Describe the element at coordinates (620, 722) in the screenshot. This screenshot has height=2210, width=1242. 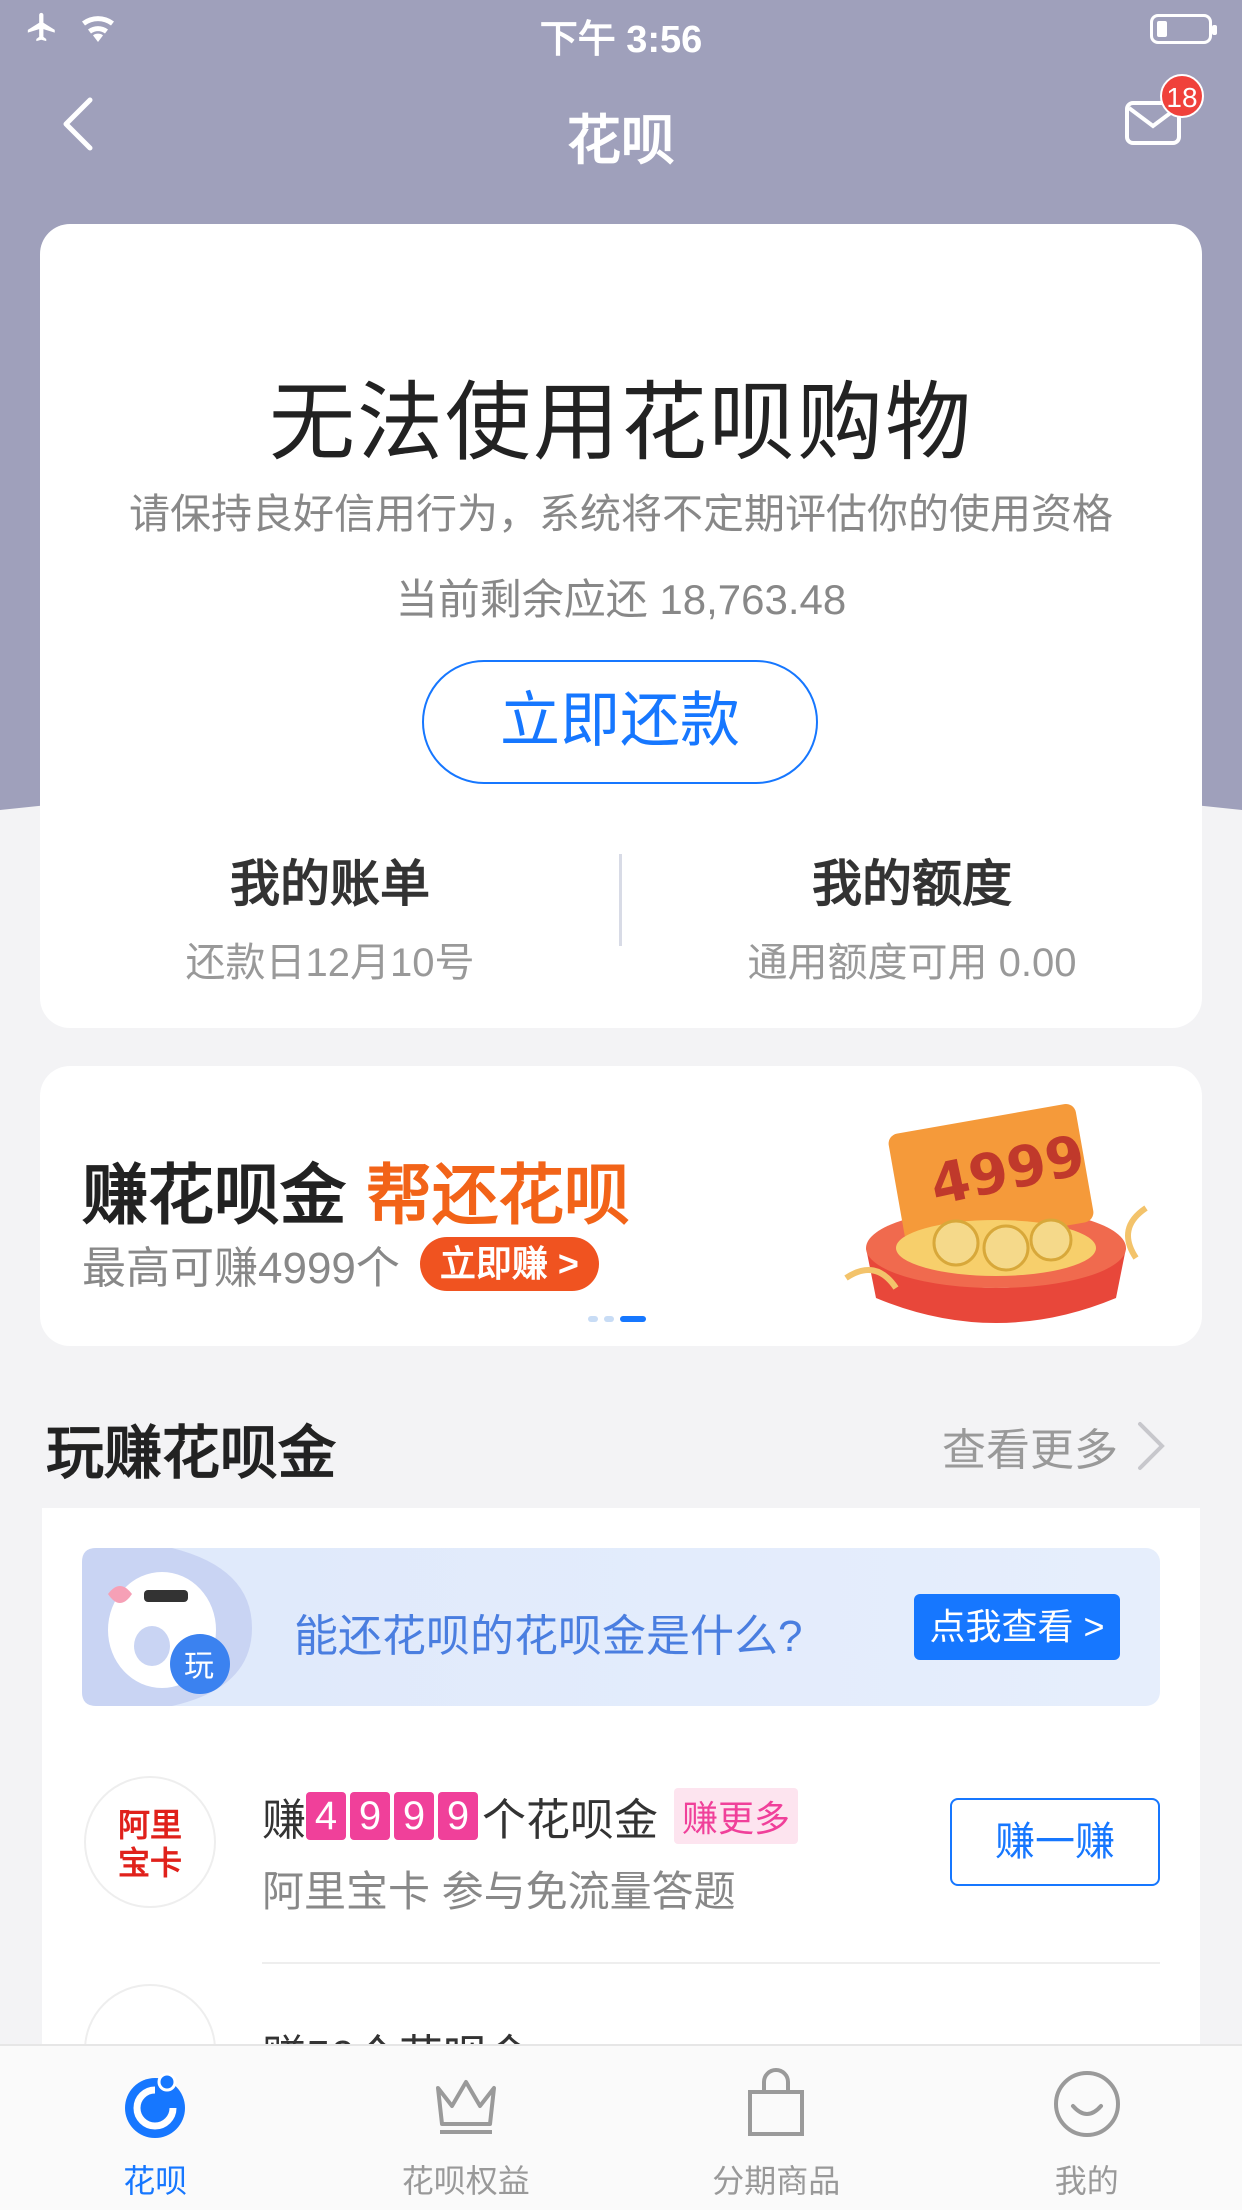
I see `repay-now-button: 立即还款` at that location.